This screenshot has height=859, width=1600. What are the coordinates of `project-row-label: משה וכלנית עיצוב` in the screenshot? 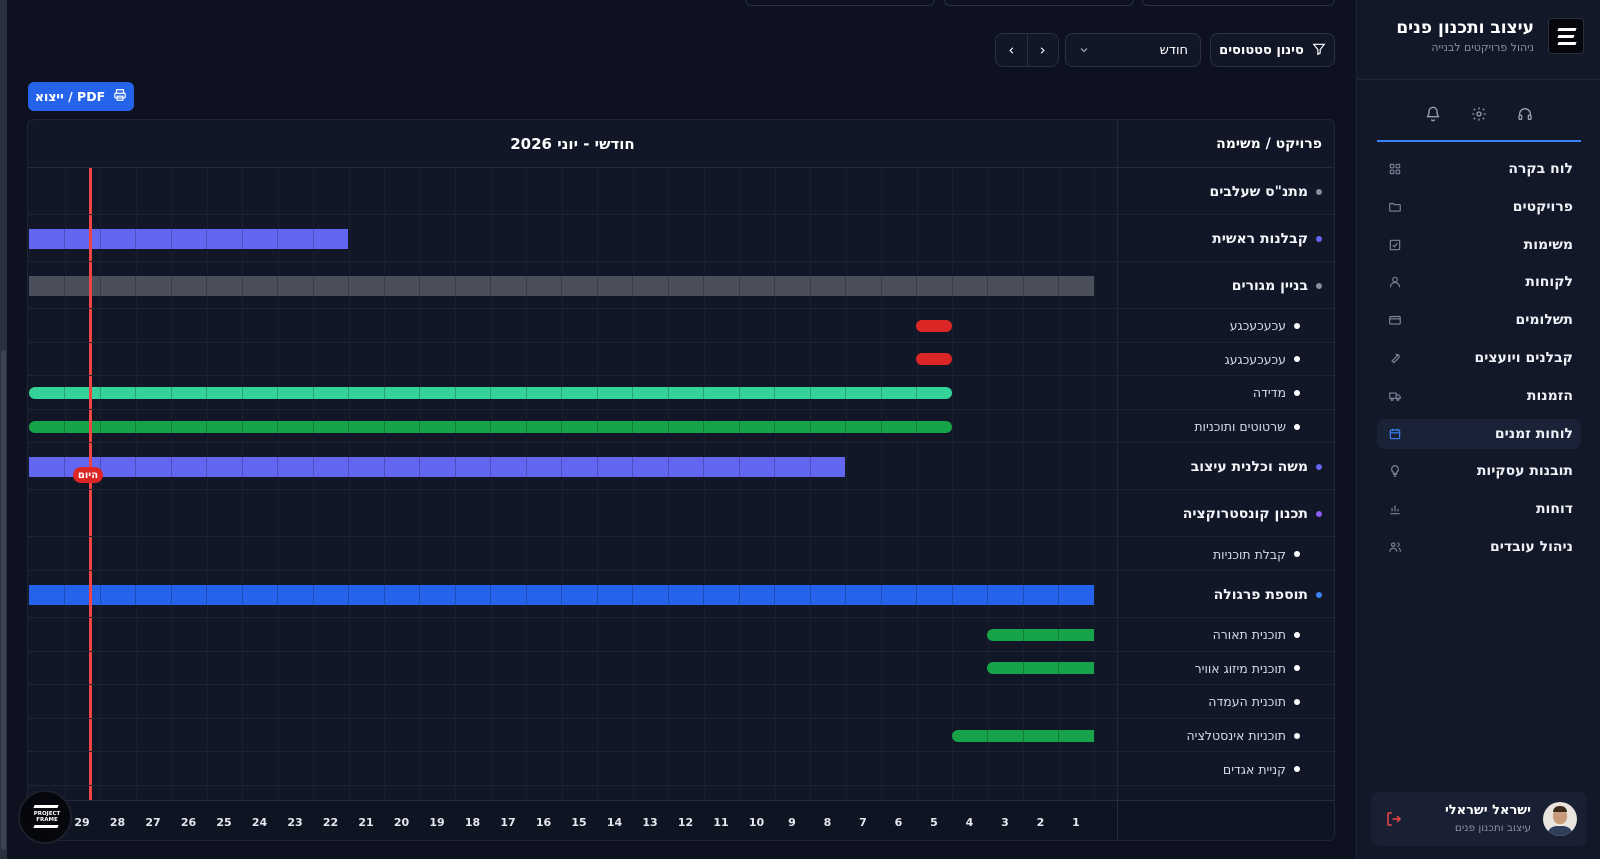 It's located at (1225, 466).